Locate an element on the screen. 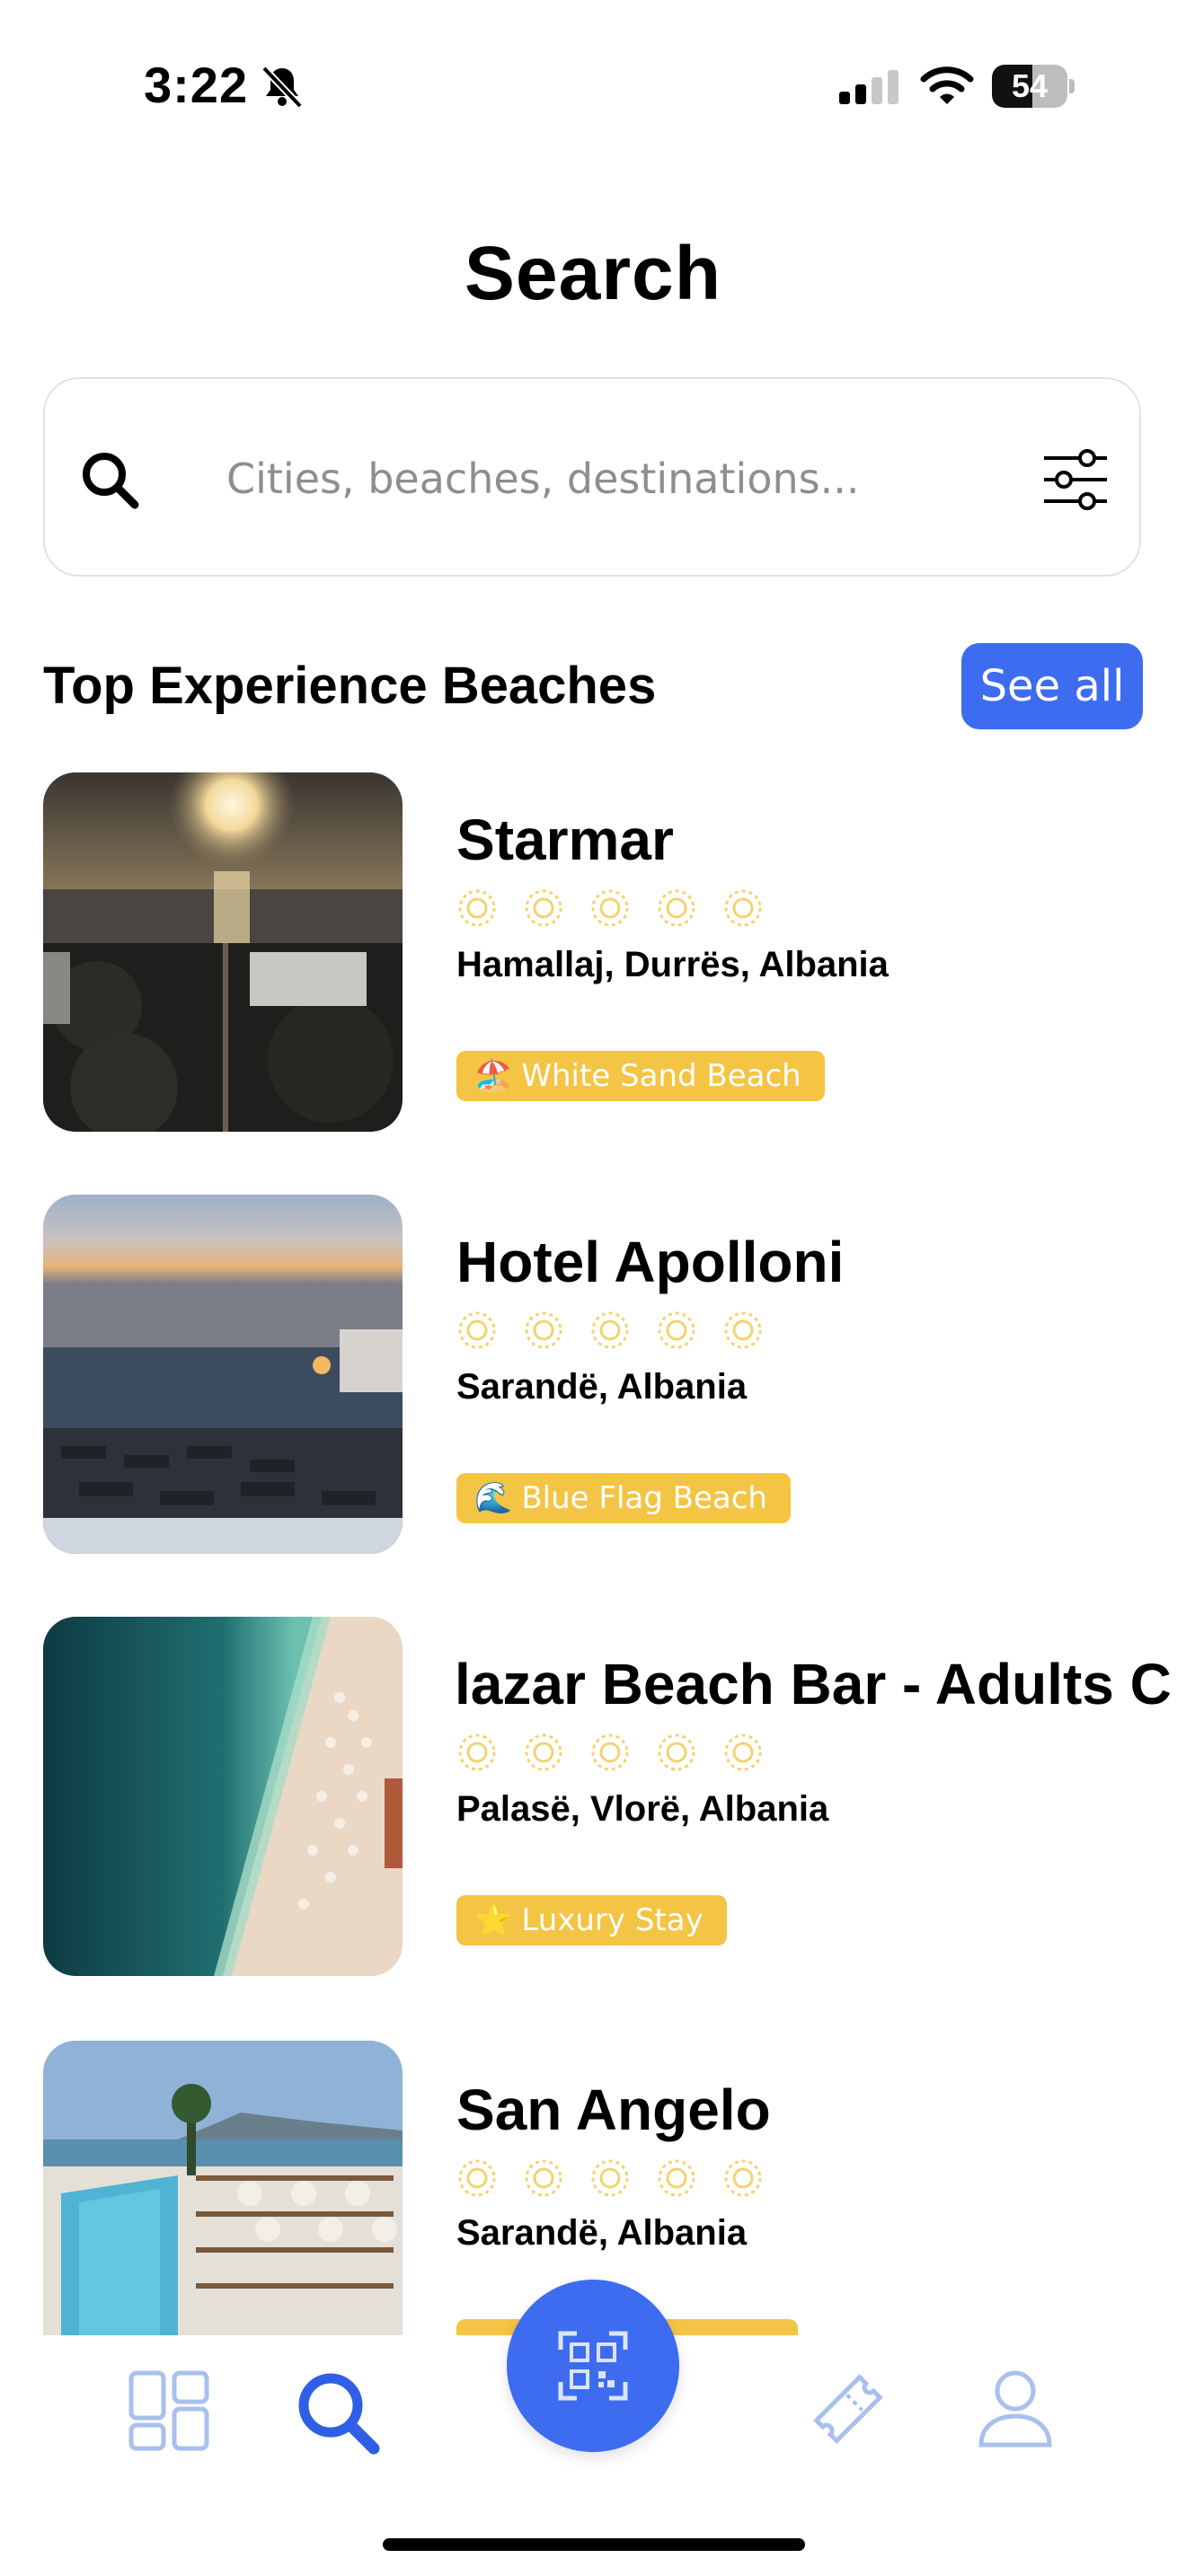 This screenshot has width=1186, height=2576. beach-badge: 🌊 Blue Flag Beach is located at coordinates (623, 1498).